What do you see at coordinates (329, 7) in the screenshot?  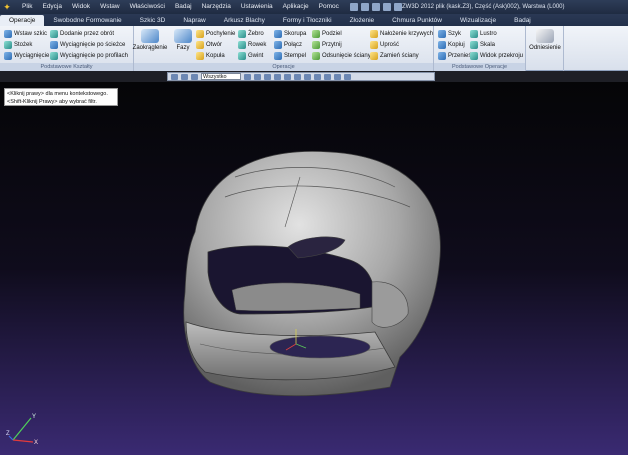 I see `menu-pomoc: Pomoc` at bounding box center [329, 7].